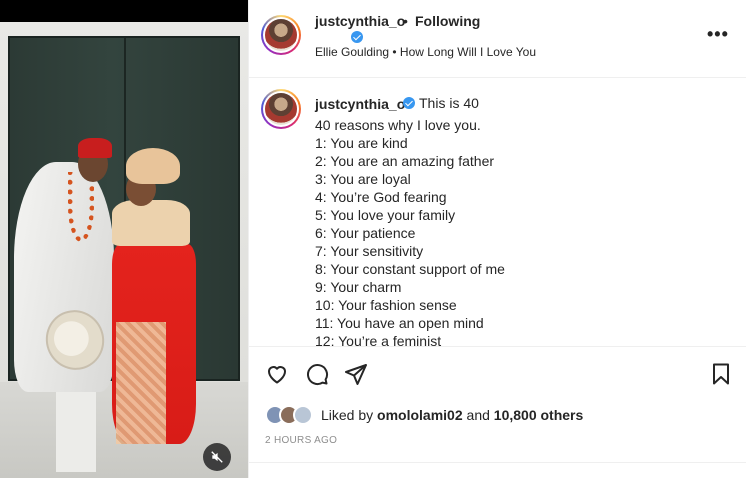 The image size is (746, 478). What do you see at coordinates (76, 427) in the screenshot?
I see `man-figure-legs` at bounding box center [76, 427].